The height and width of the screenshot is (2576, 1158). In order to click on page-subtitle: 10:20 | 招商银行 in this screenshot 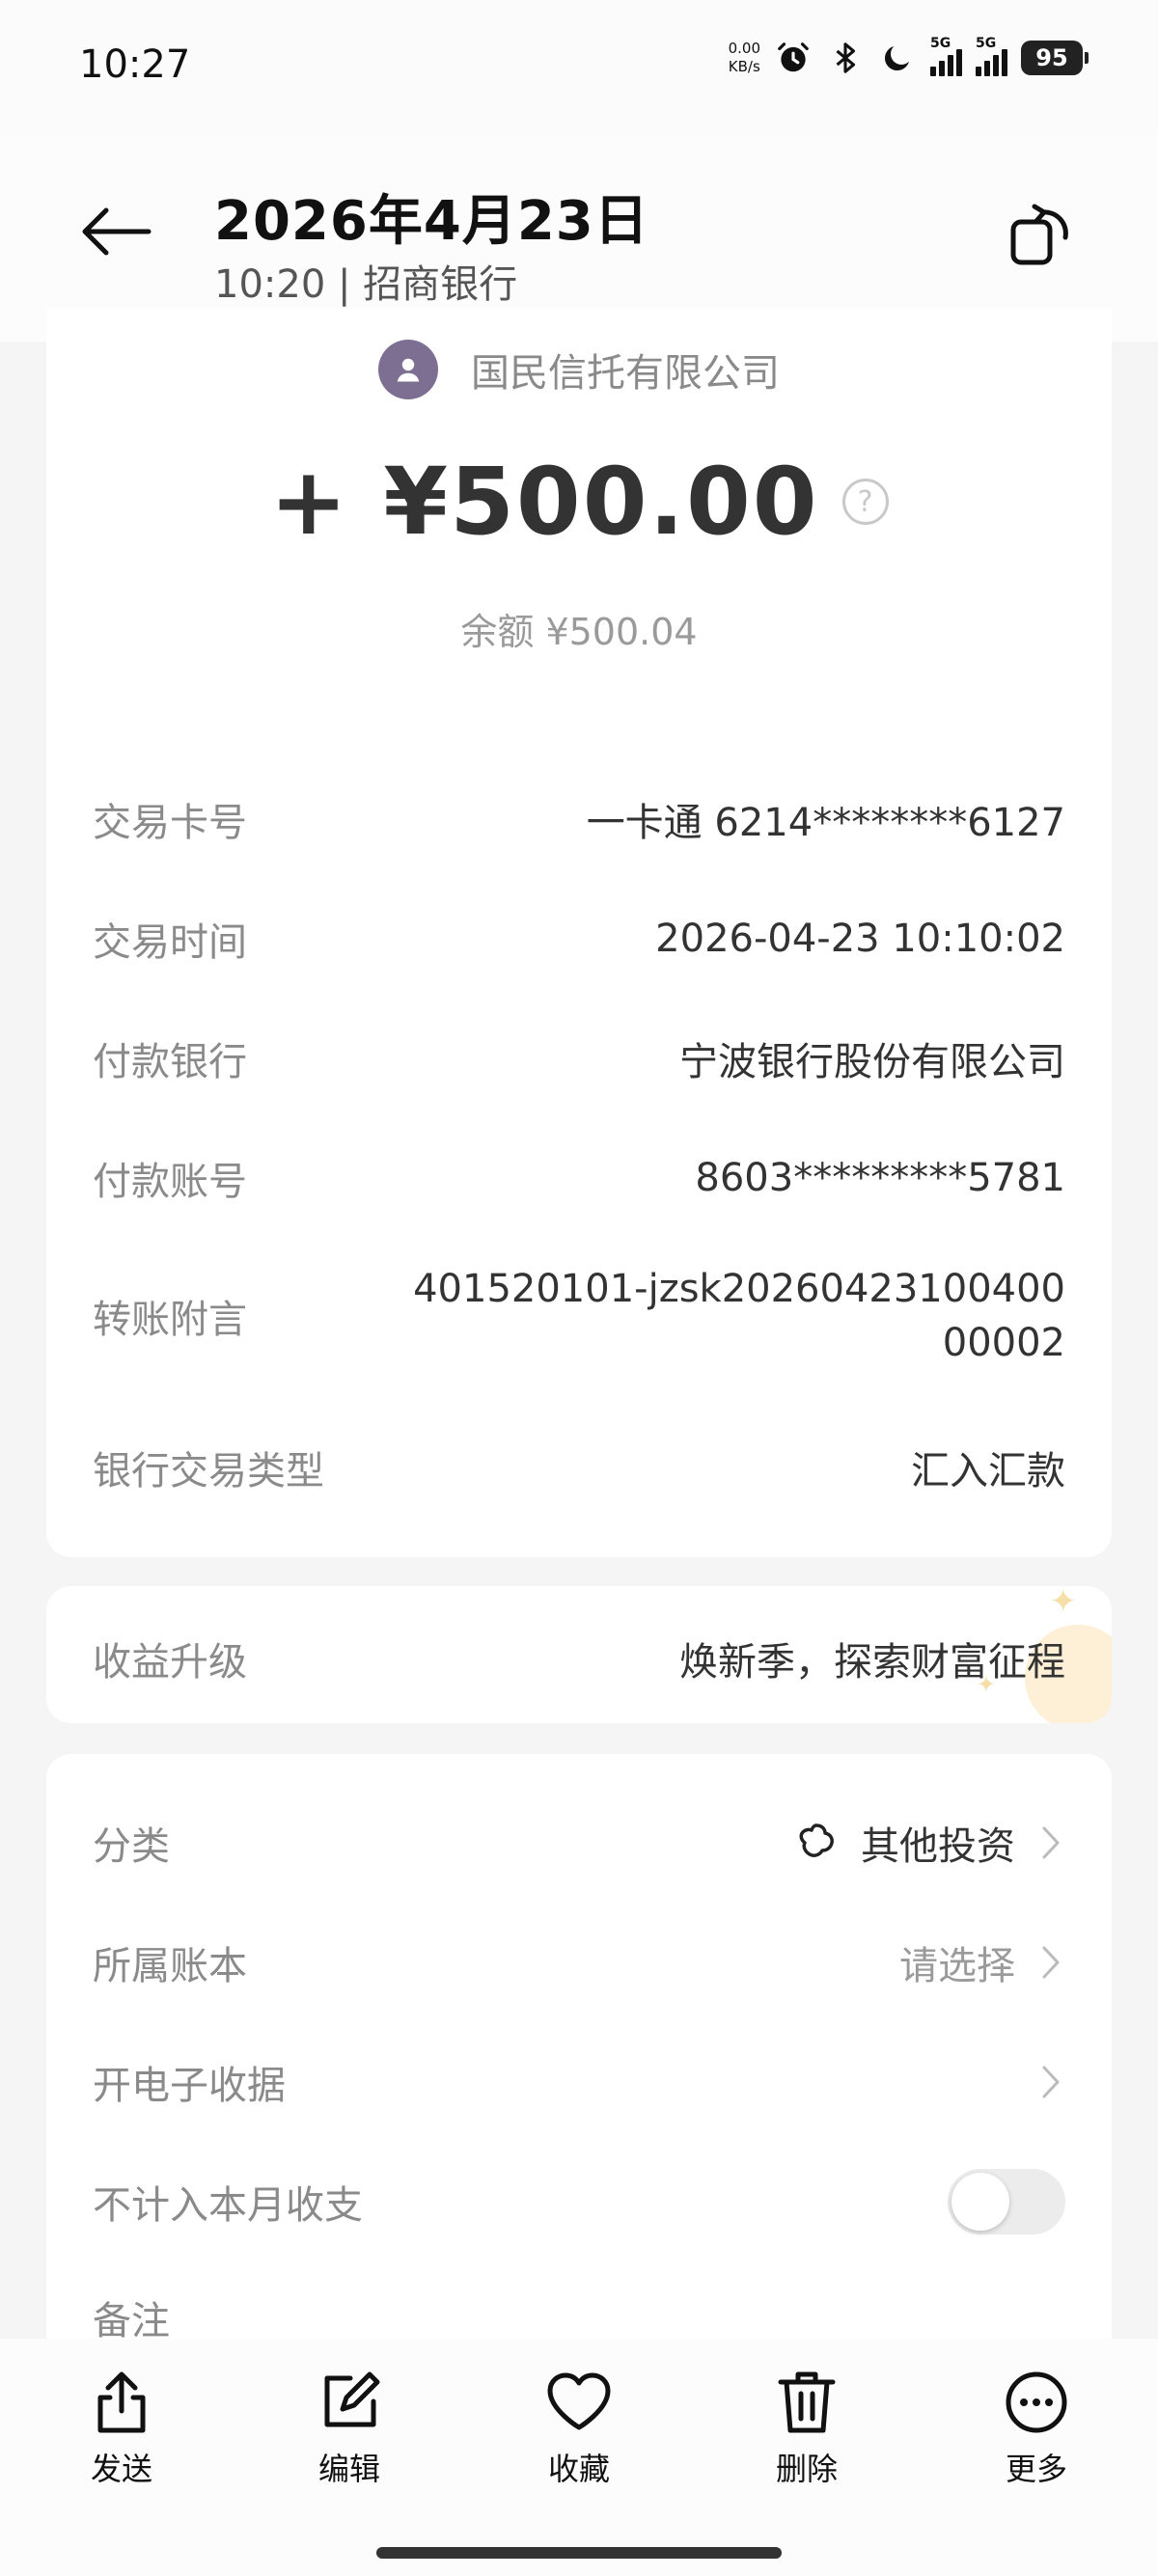, I will do `click(366, 284)`.